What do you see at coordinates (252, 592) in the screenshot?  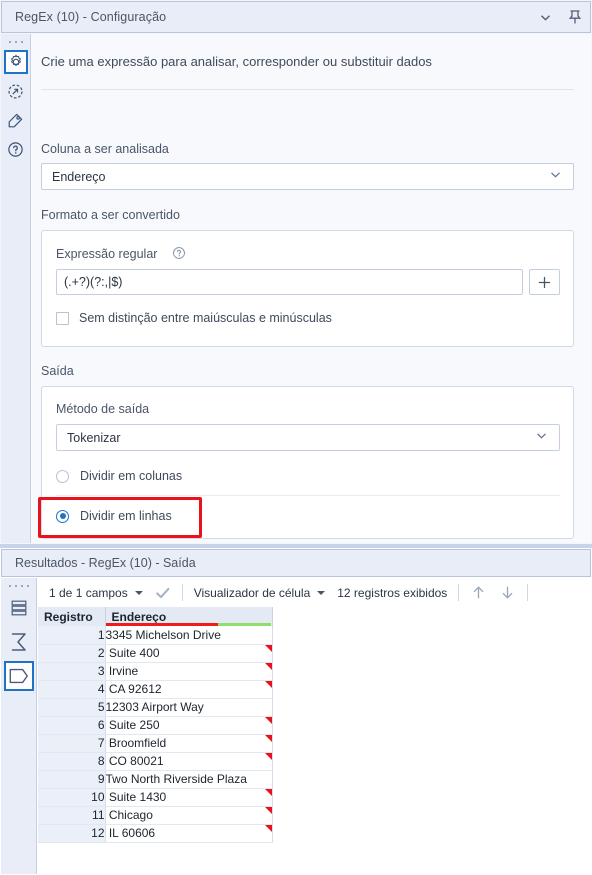 I see `cell-viewer-label: Visualizador de célula` at bounding box center [252, 592].